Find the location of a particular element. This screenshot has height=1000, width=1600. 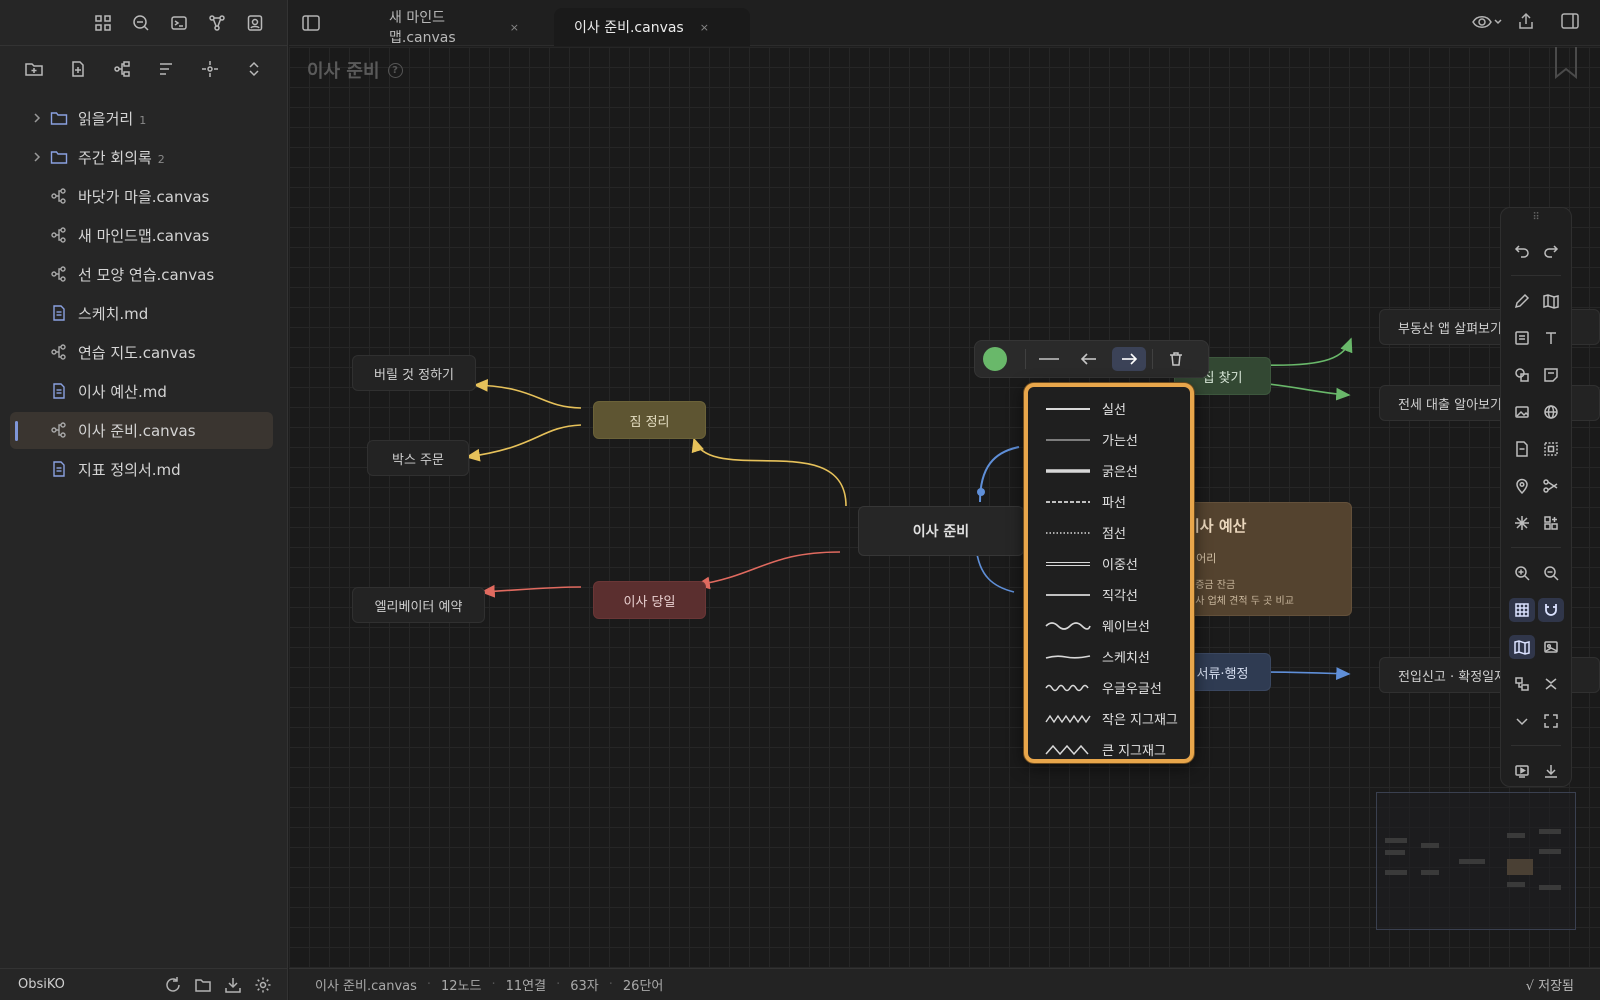

snap-magnet-icon is located at coordinates (1550, 610).